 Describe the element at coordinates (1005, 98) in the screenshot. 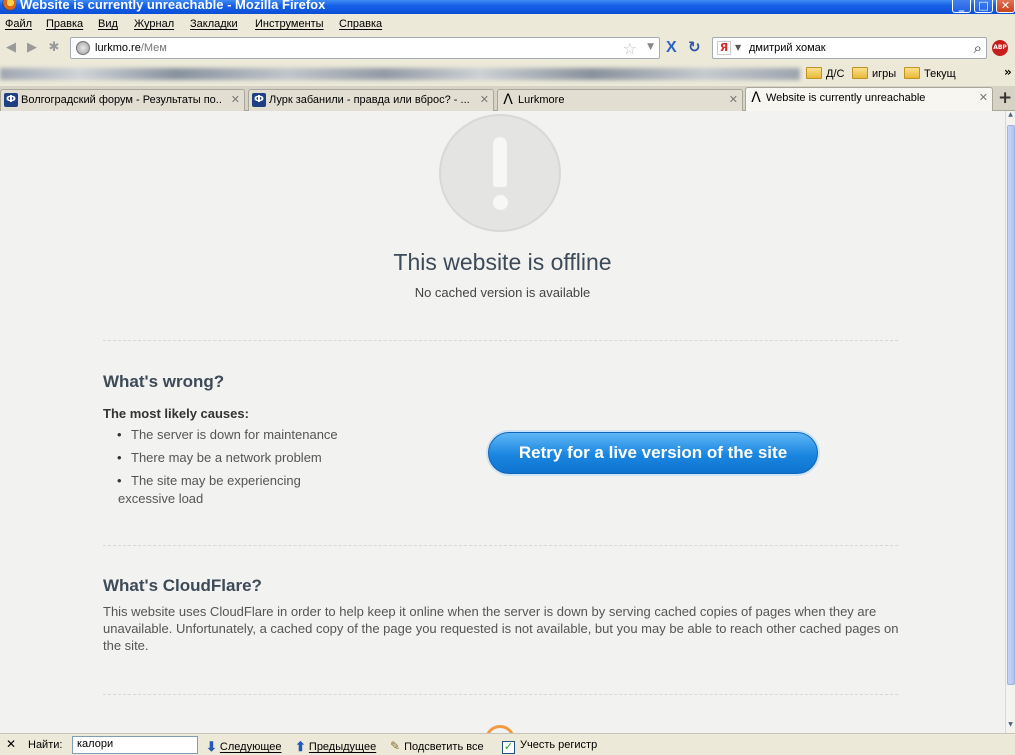

I see `new-tab-icon: +` at that location.